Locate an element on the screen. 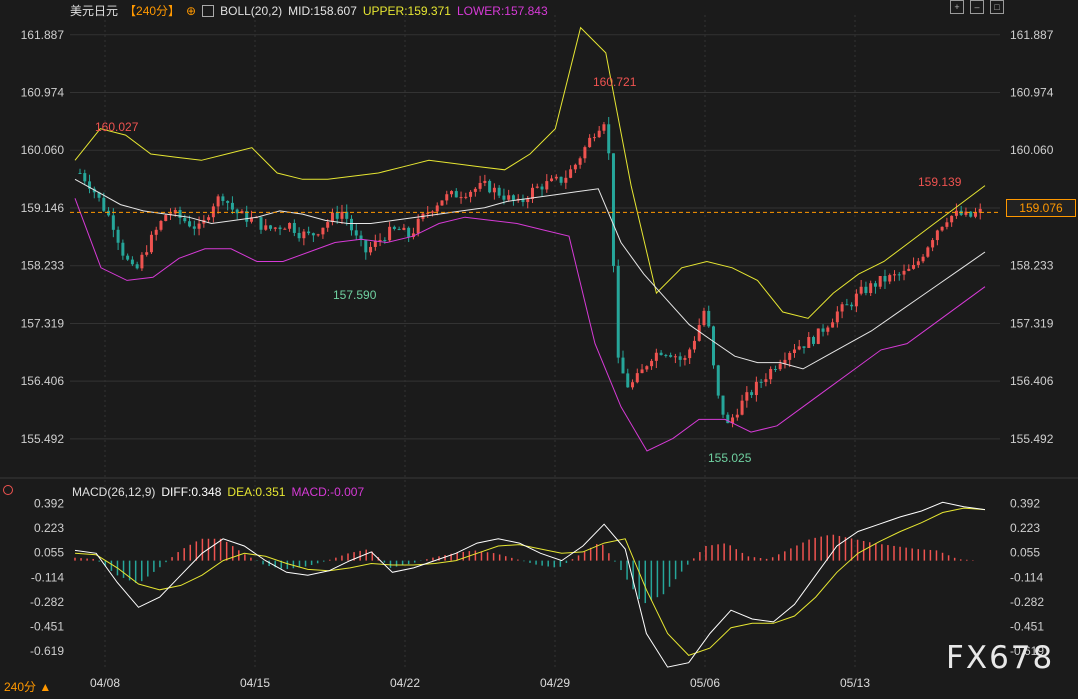 The height and width of the screenshot is (699, 1078). macd-value: MACD:-0.007 is located at coordinates (328, 492).